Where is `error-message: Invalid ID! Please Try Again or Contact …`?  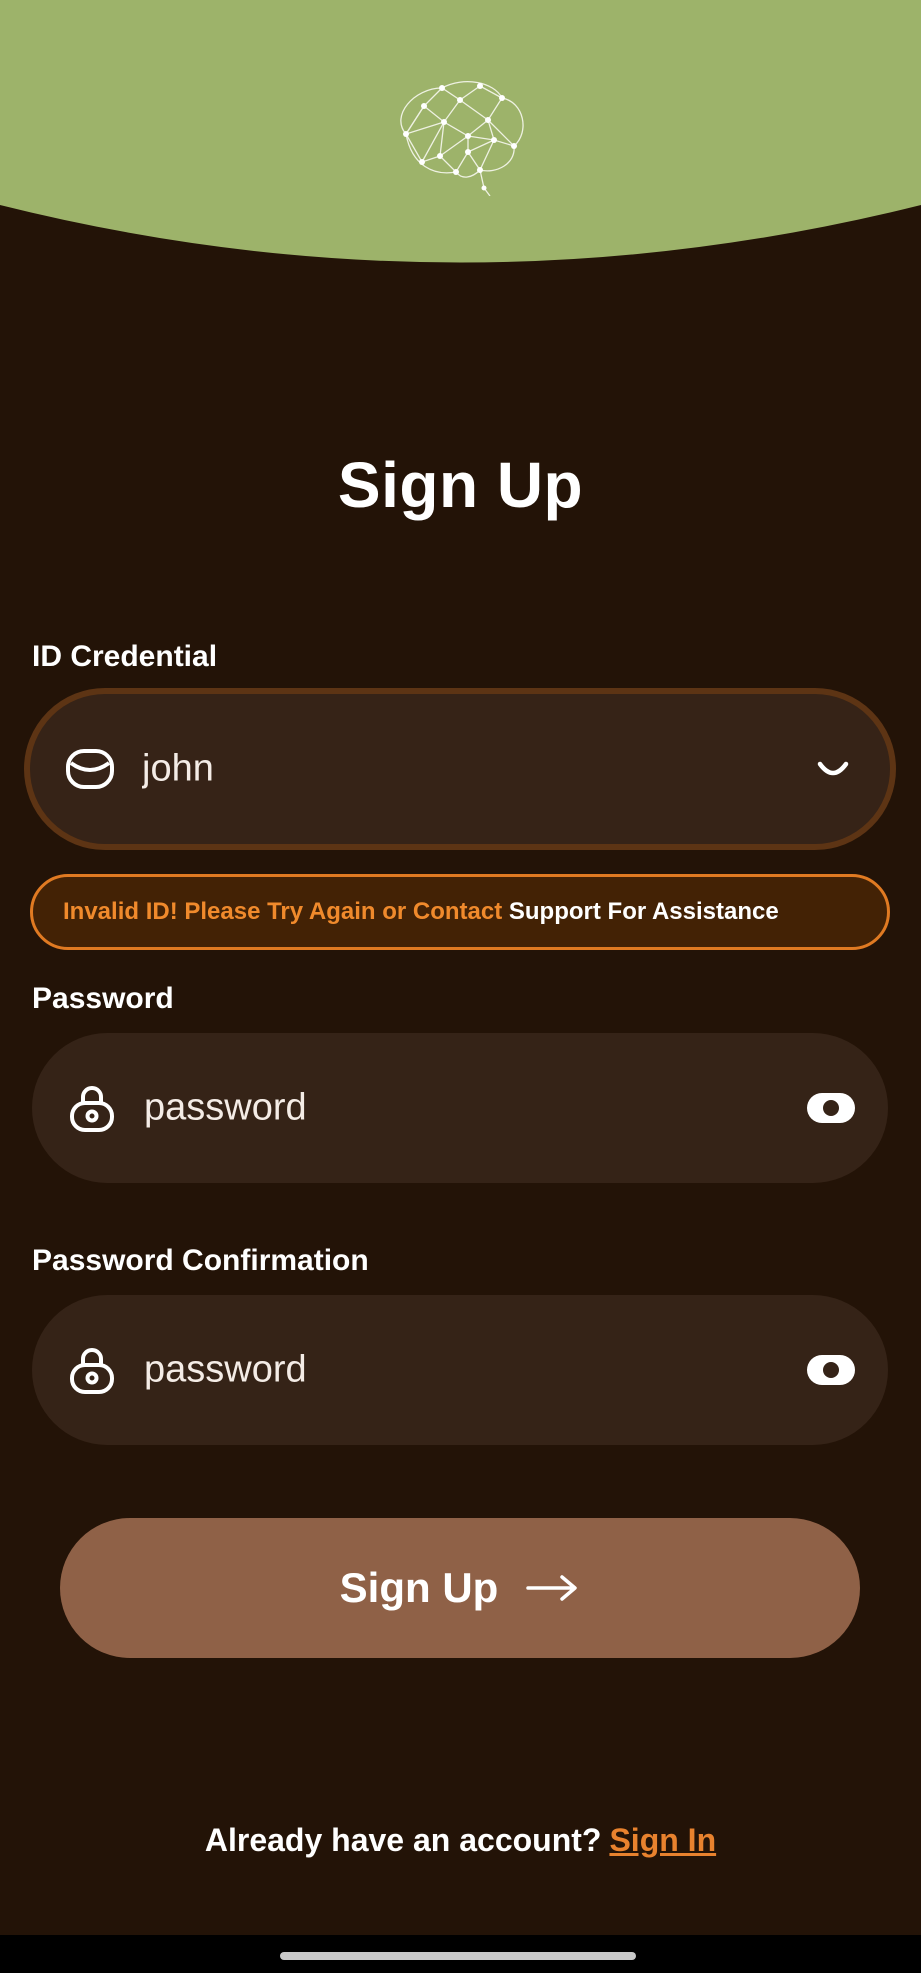 error-message: Invalid ID! Please Try Again or Contact … is located at coordinates (460, 912).